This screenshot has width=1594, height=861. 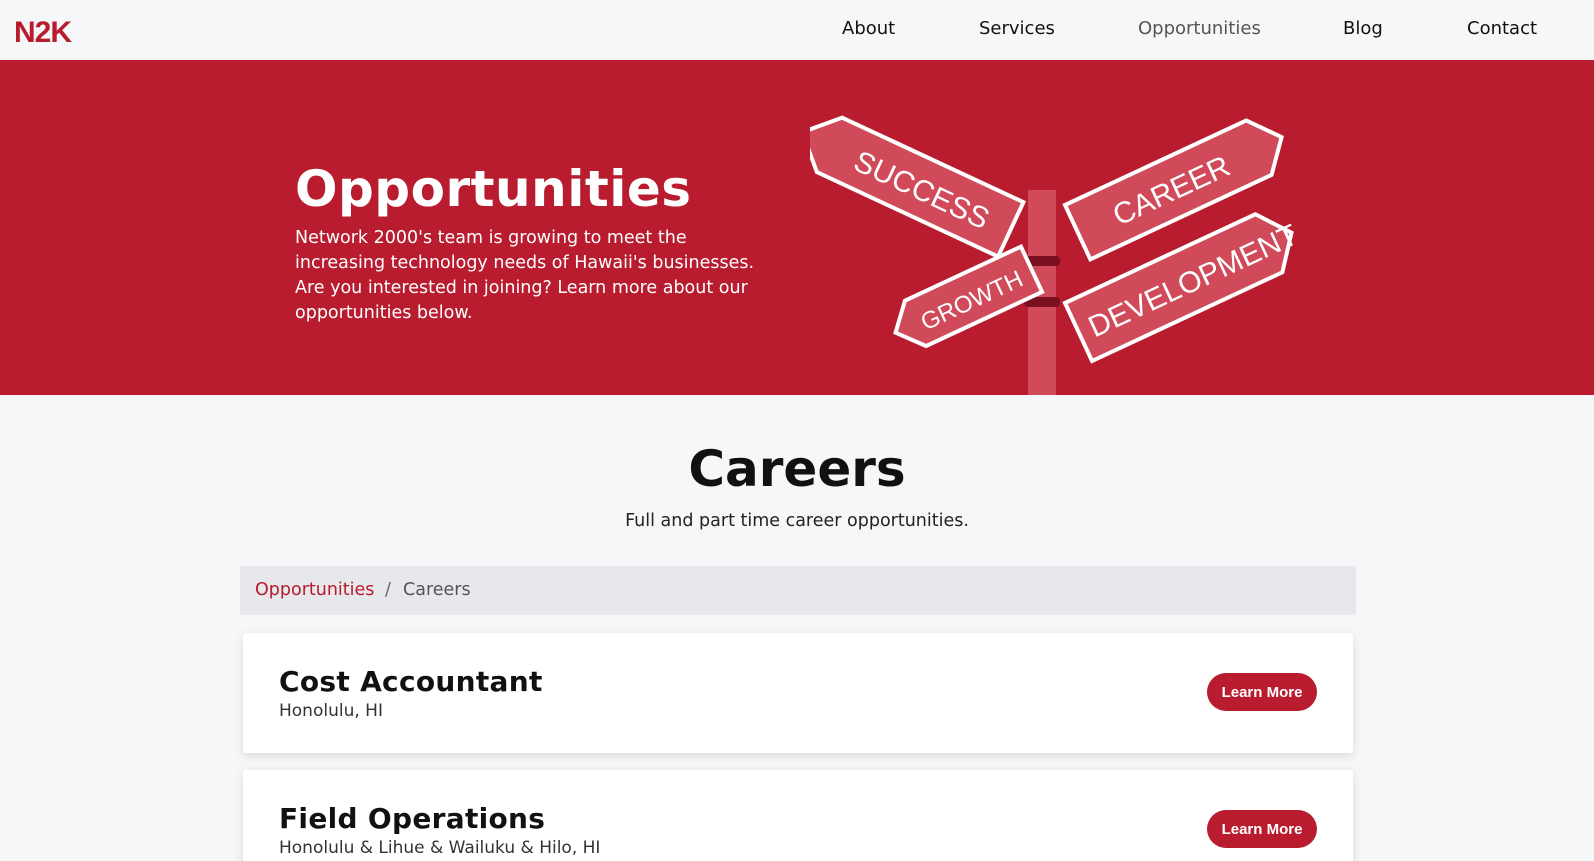 I want to click on job-title: Cost Accountant, so click(x=411, y=681).